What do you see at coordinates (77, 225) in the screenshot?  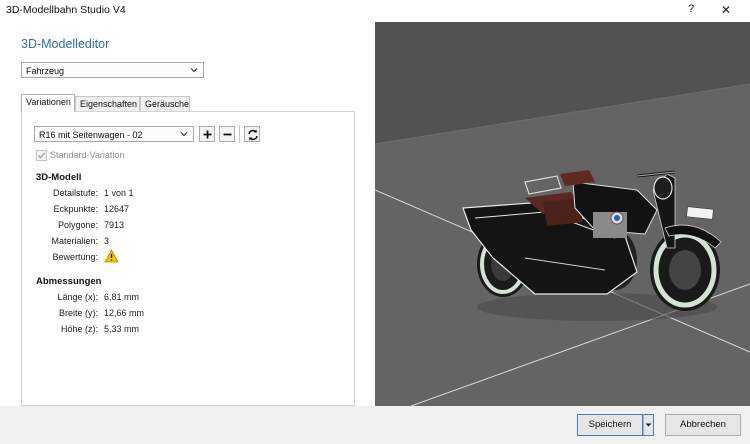 I see `polygons-label: Polygone:` at bounding box center [77, 225].